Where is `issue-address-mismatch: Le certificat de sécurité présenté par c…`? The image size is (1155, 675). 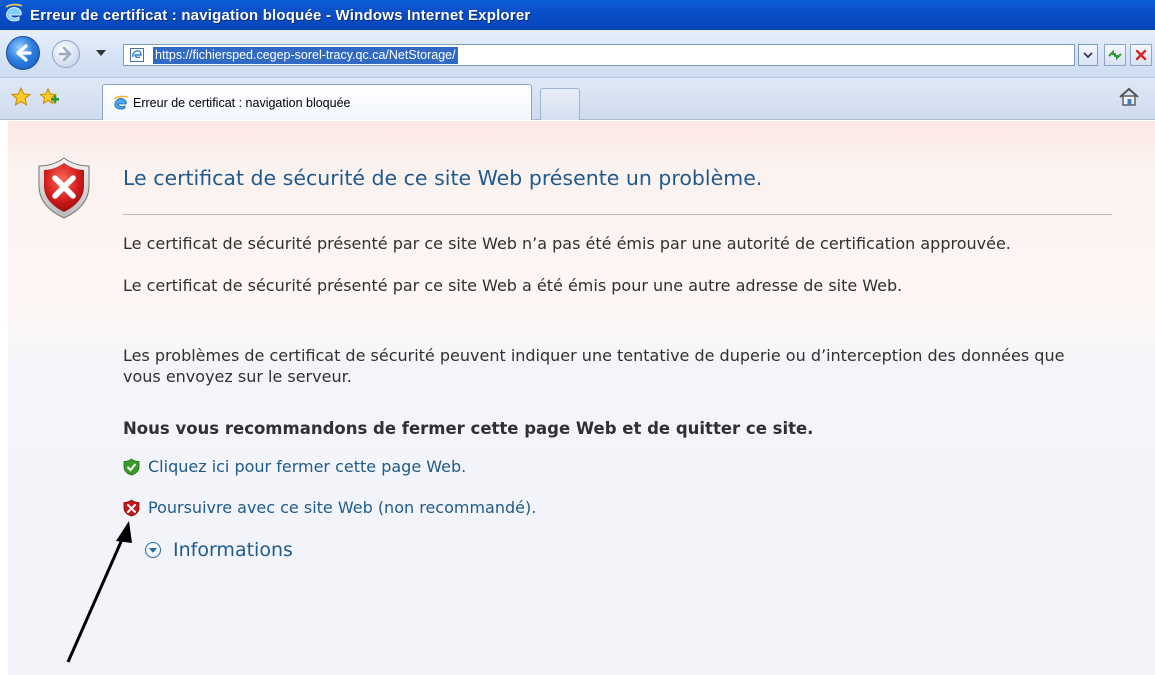 issue-address-mismatch: Le certificat de sécurité présenté par c… is located at coordinates (513, 285).